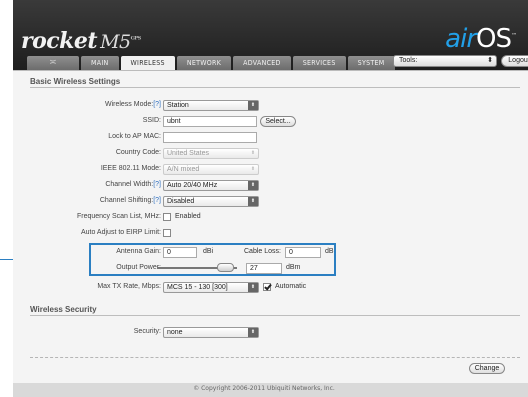 The image size is (528, 397). What do you see at coordinates (408, 60) in the screenshot?
I see `tools-dropdown-value: Tools:` at bounding box center [408, 60].